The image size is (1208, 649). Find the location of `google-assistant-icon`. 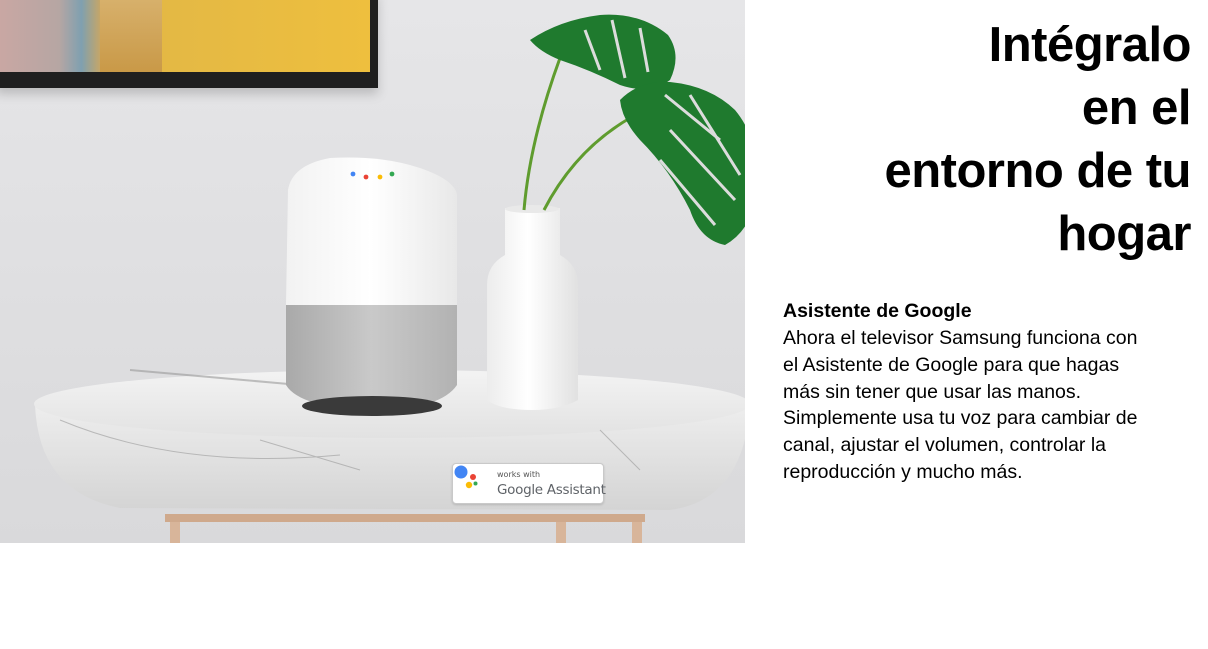

google-assistant-icon is located at coordinates (466, 477).